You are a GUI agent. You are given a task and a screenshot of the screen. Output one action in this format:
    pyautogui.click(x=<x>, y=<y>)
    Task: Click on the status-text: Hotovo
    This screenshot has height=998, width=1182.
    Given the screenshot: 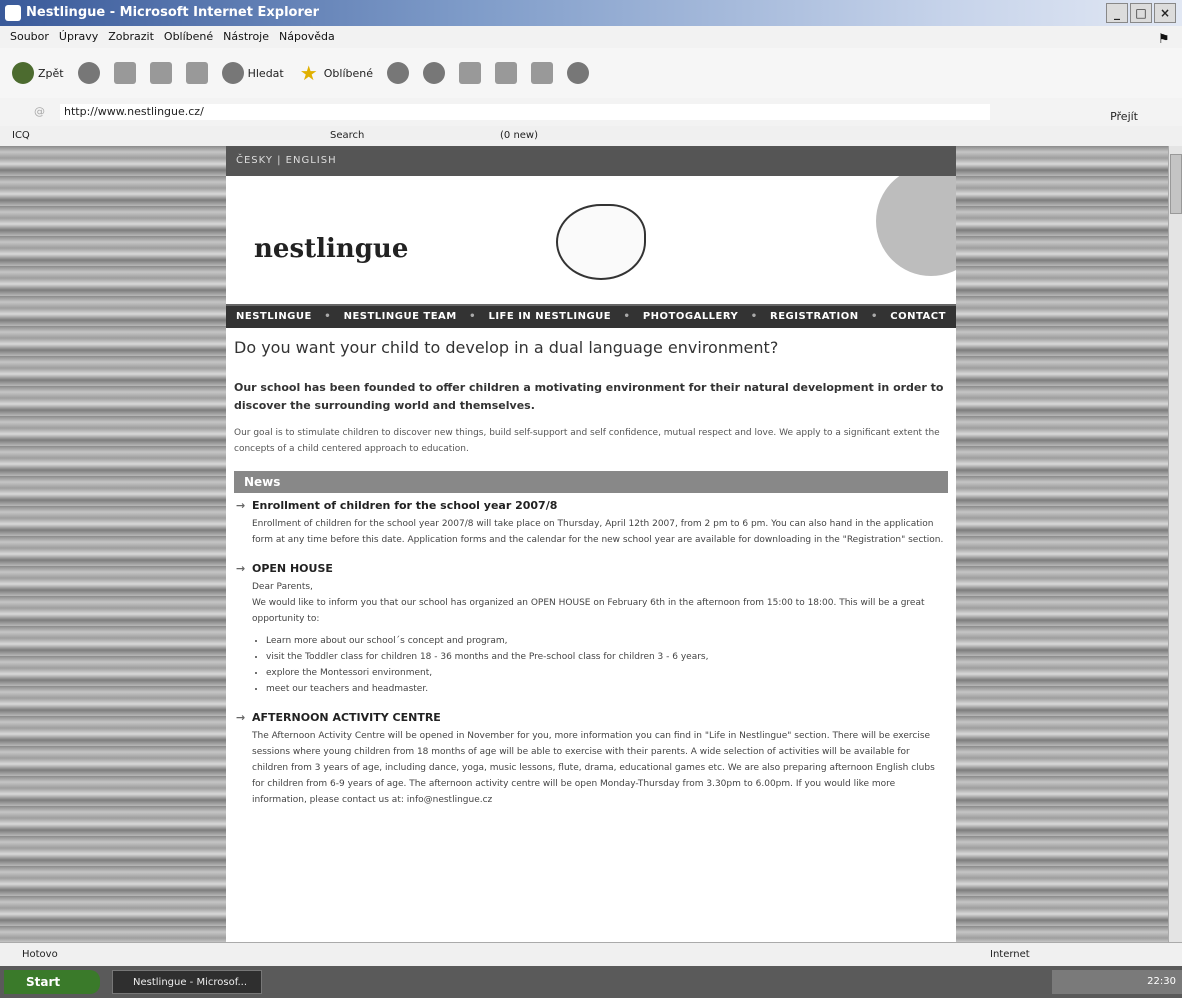 What is the action you would take?
    pyautogui.click(x=40, y=954)
    